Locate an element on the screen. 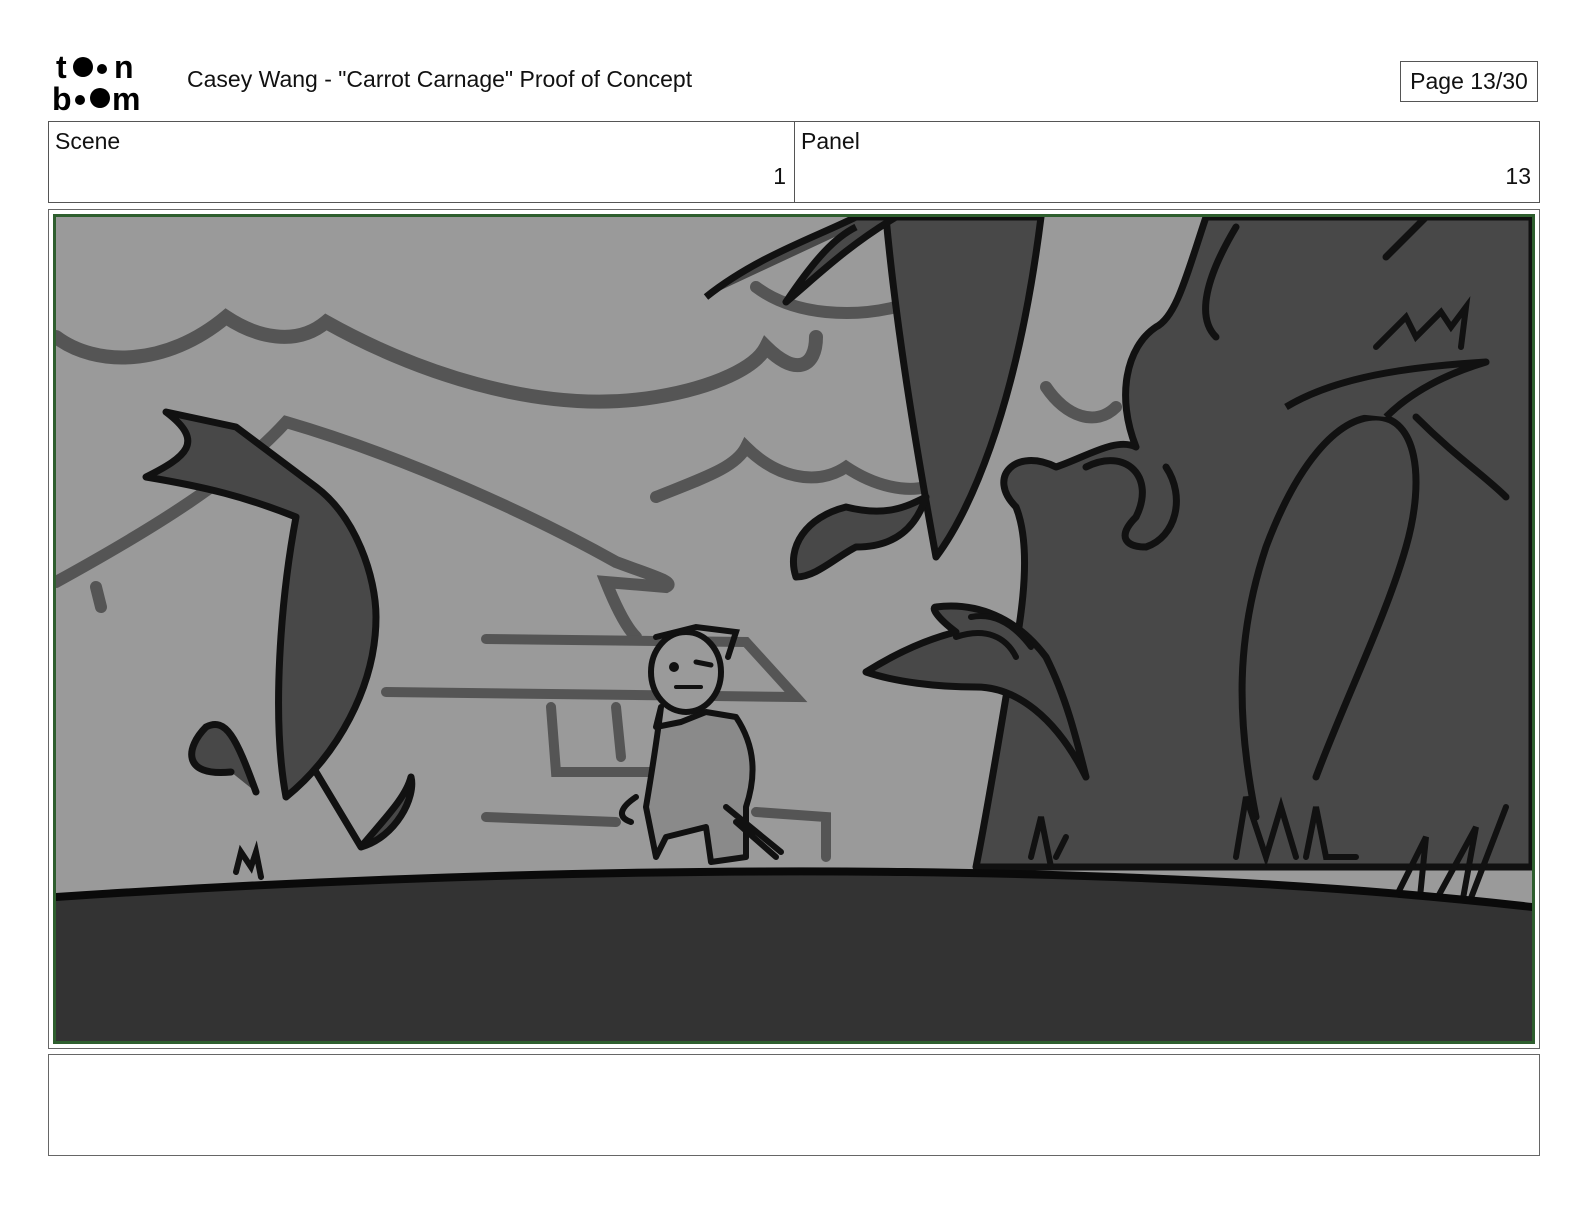  svg-text: t is located at coordinates (61, 67).